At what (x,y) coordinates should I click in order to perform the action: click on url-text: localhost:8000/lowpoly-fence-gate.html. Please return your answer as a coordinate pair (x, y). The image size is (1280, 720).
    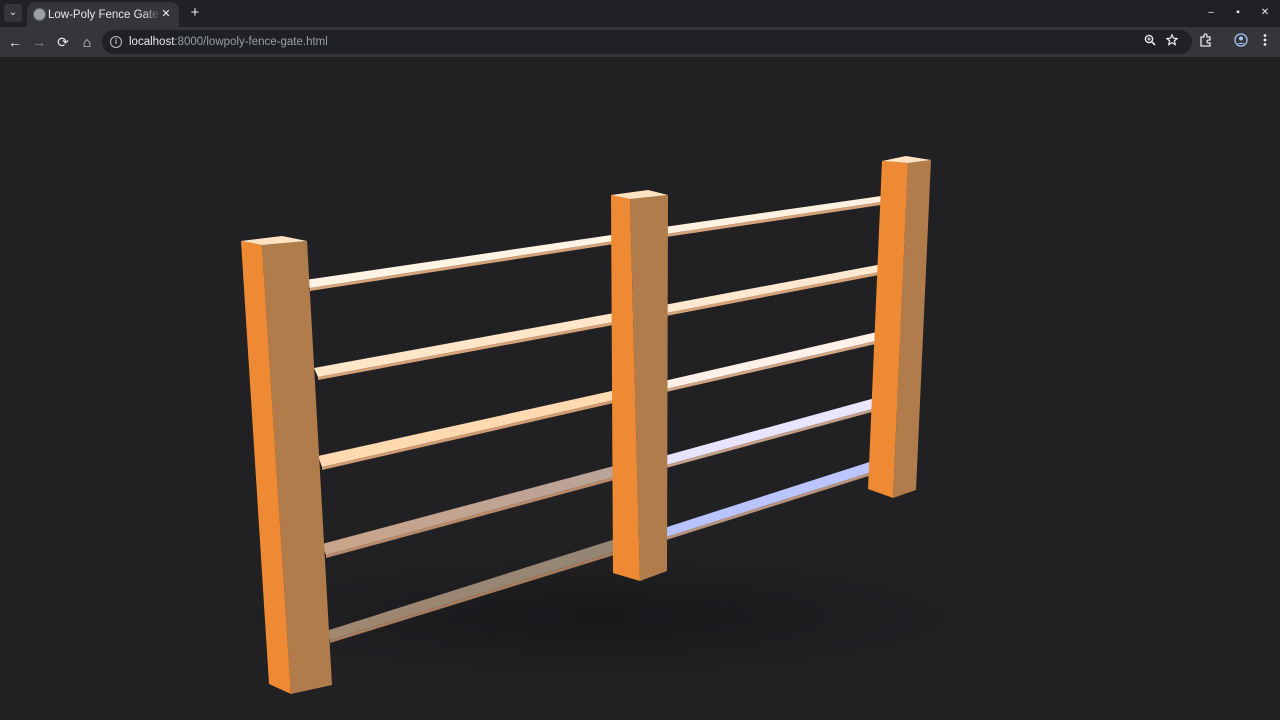
    Looking at the image, I should click on (228, 42).